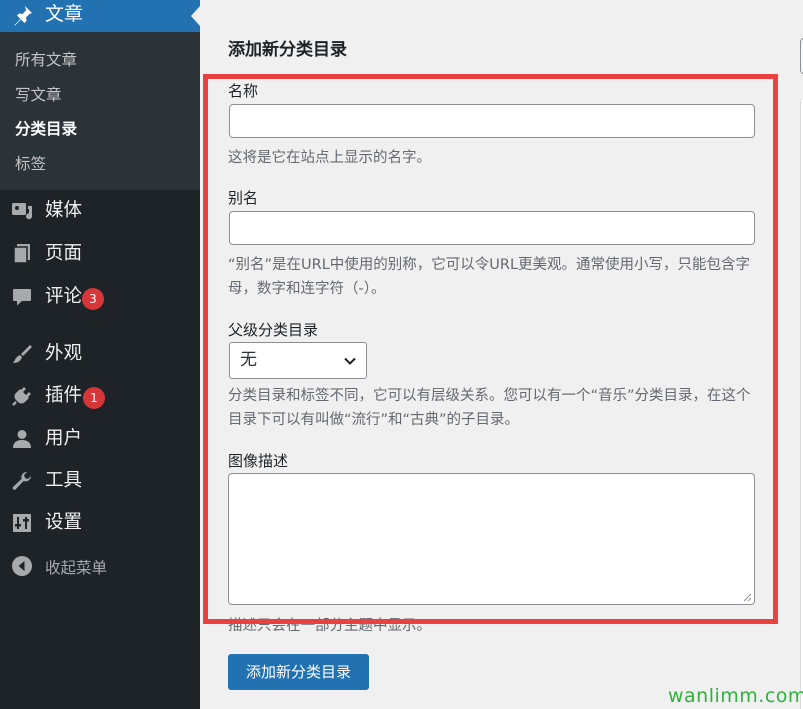  Describe the element at coordinates (30, 164) in the screenshot. I see `submenu-tags: 标签` at that location.